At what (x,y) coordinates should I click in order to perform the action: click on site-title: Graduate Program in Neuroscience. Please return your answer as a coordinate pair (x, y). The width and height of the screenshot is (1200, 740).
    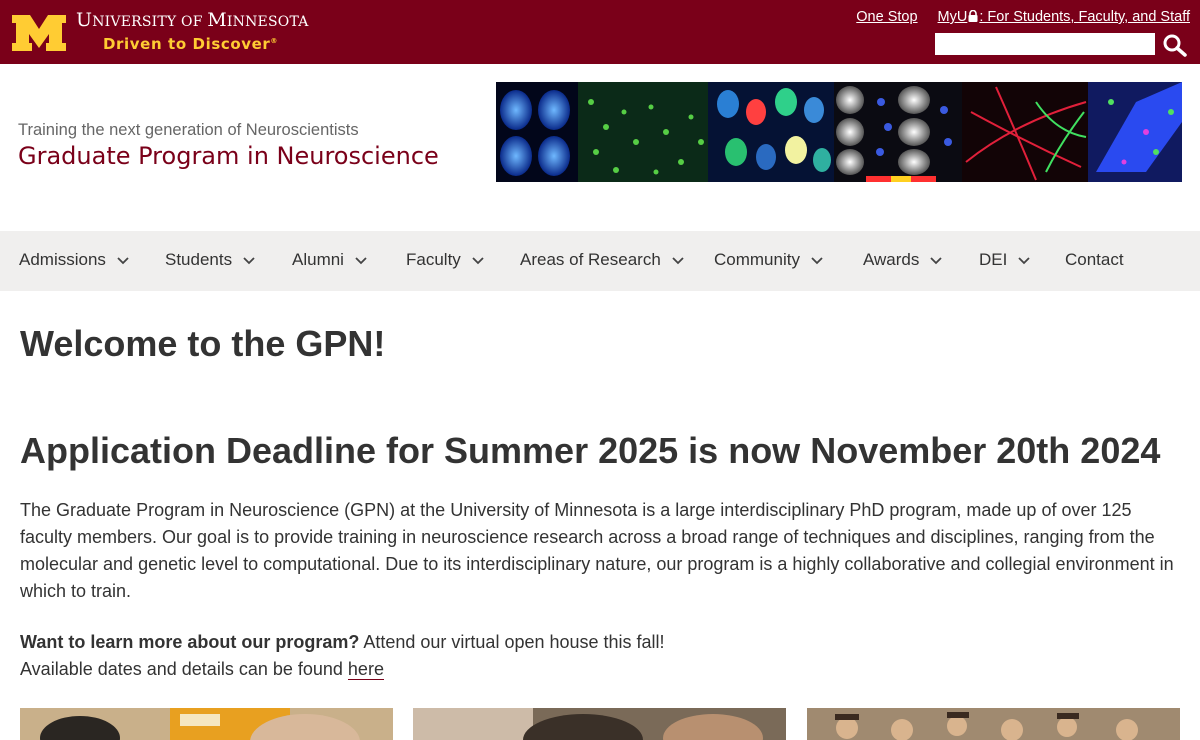
    Looking at the image, I should click on (228, 156).